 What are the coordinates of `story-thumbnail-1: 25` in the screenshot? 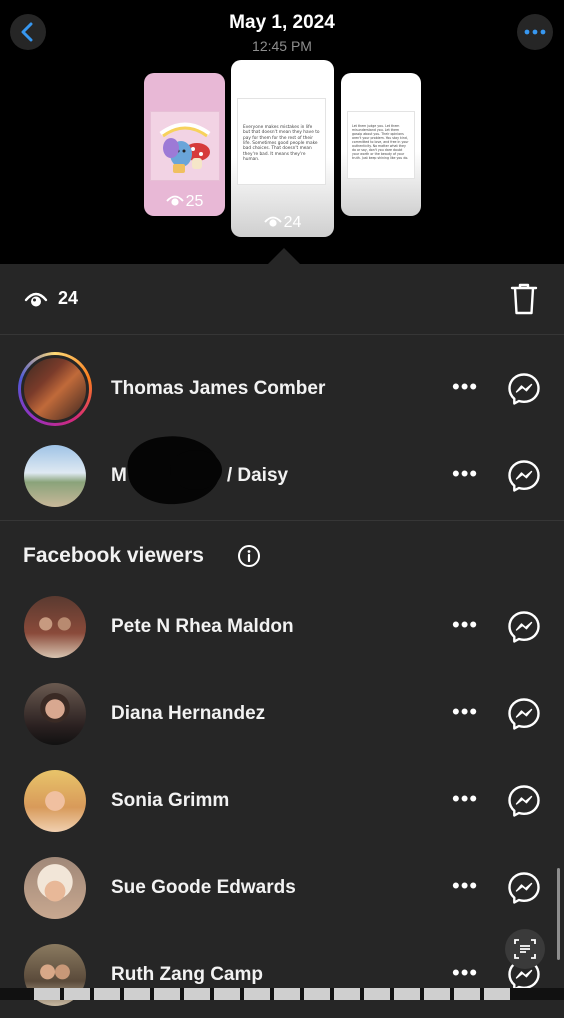 It's located at (184, 144).